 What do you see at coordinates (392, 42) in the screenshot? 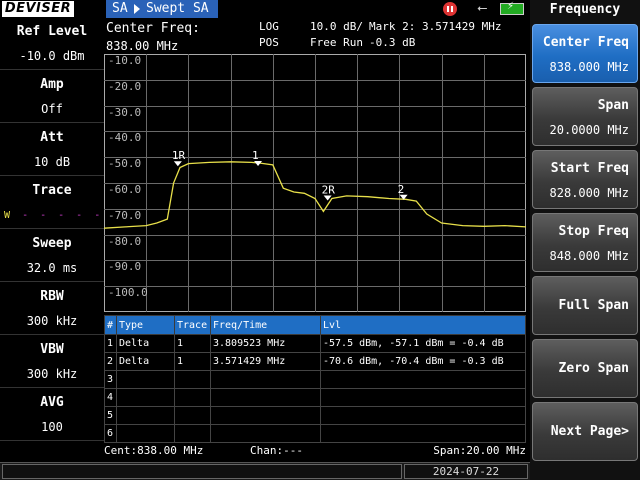
I see `active-marker-delta: -0.3 dB` at bounding box center [392, 42].